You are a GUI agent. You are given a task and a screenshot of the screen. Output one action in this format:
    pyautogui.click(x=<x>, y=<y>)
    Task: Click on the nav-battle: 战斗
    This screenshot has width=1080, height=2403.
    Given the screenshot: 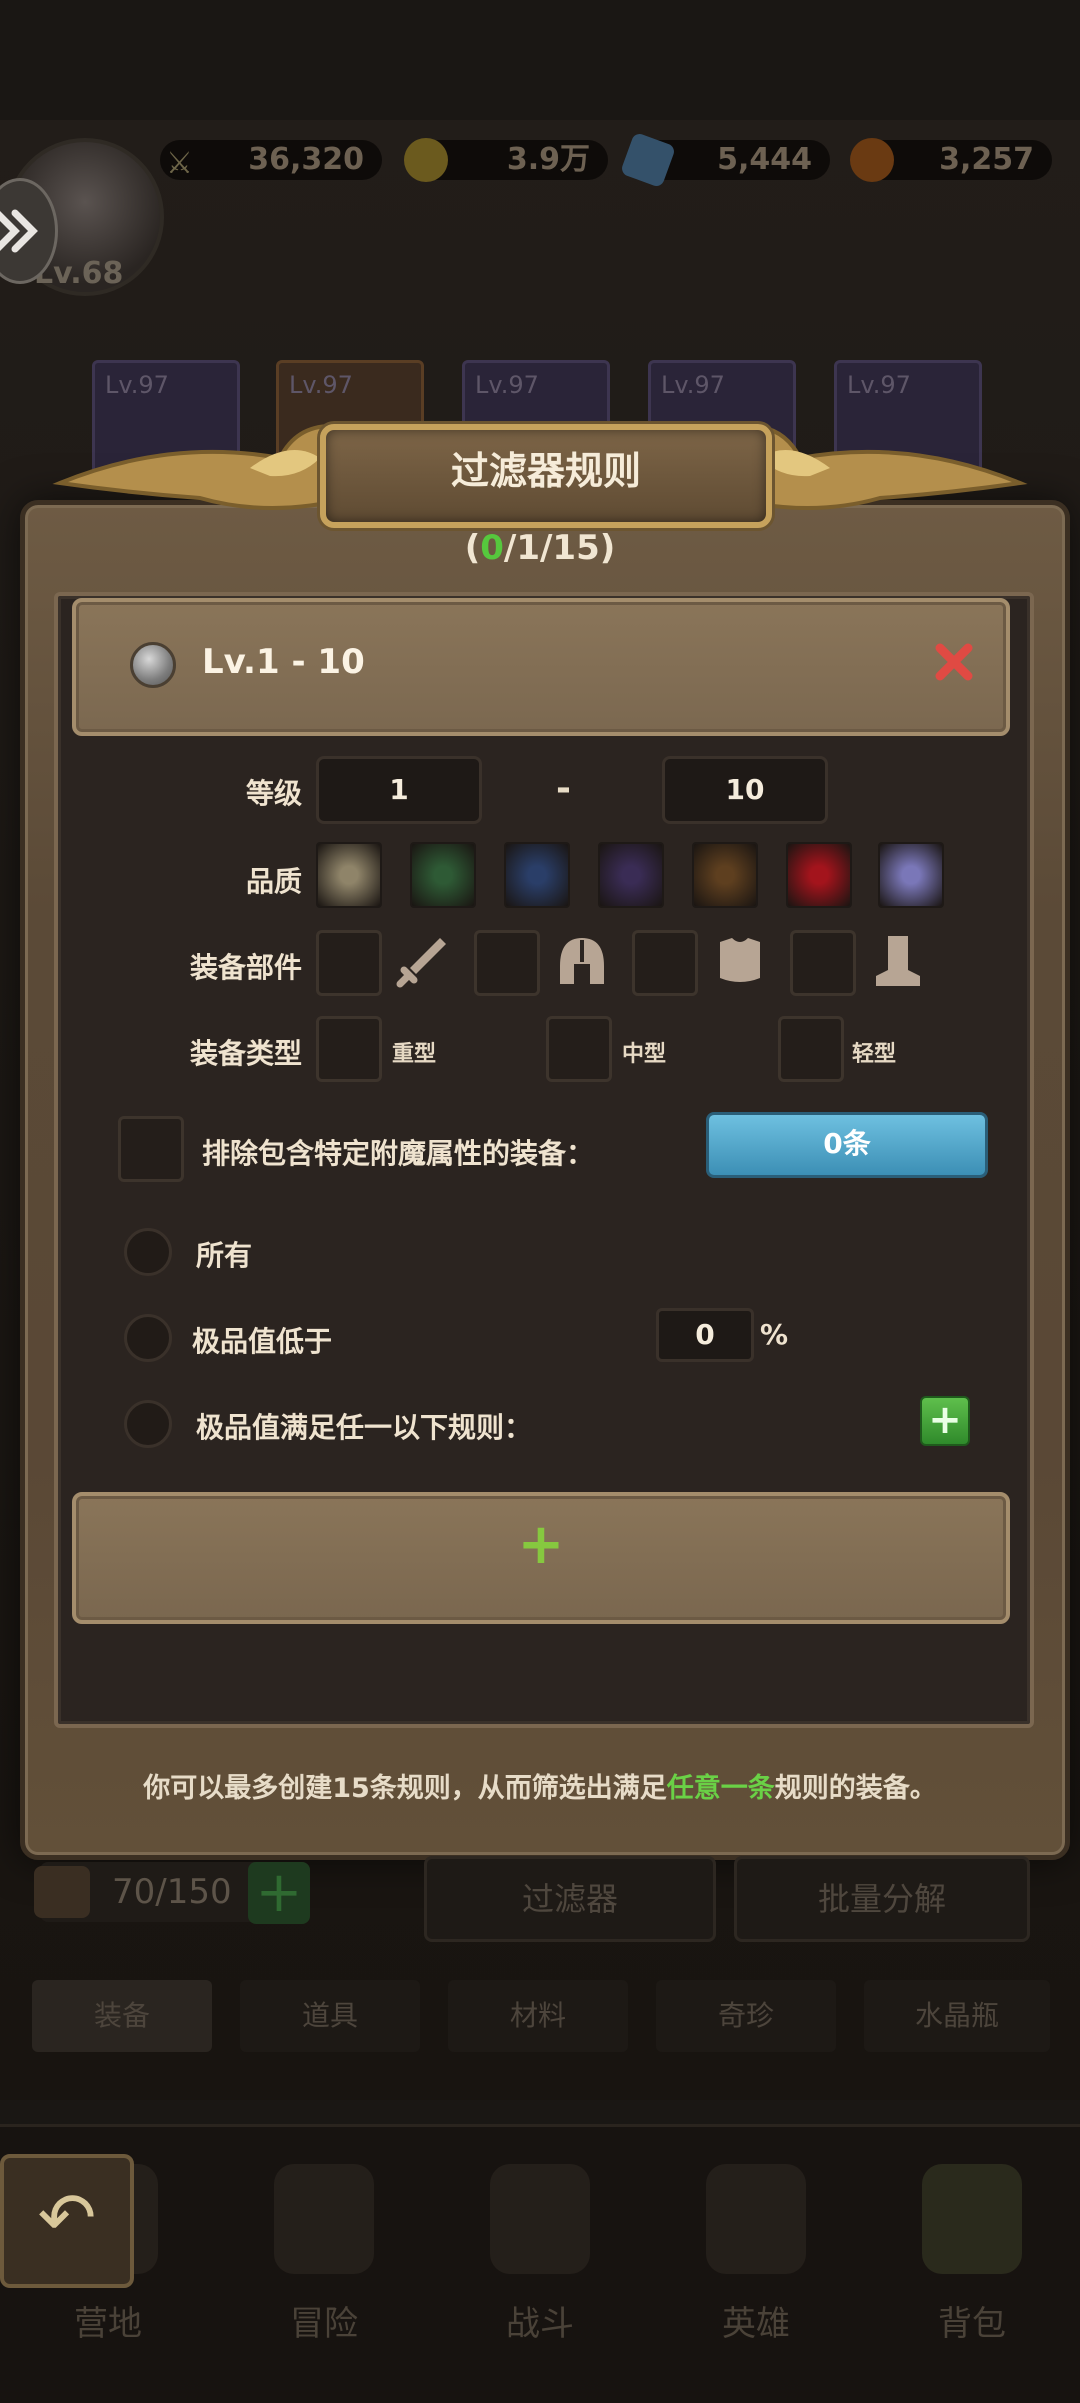 What is the action you would take?
    pyautogui.click(x=540, y=2262)
    